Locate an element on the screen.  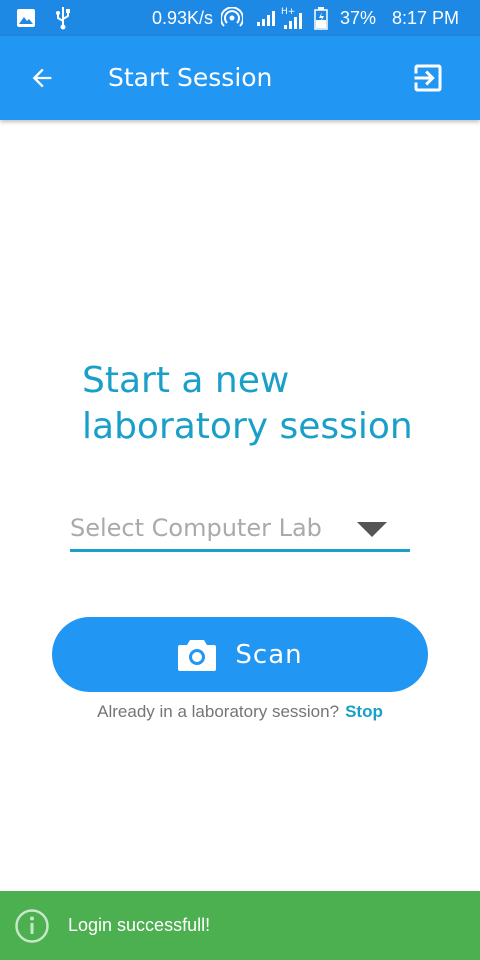
session-prompt: Already in a laboratory session? Stop is located at coordinates (240, 712).